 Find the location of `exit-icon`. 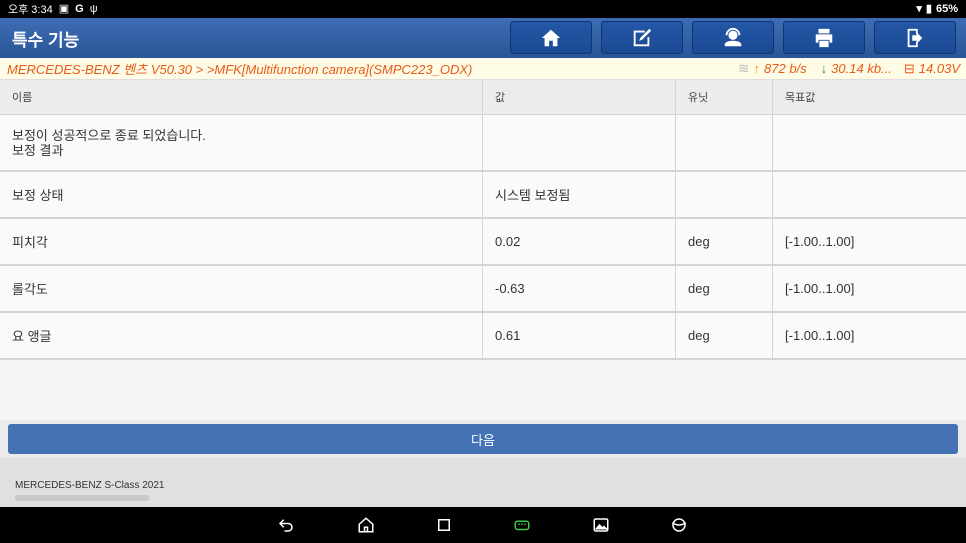

exit-icon is located at coordinates (915, 37).